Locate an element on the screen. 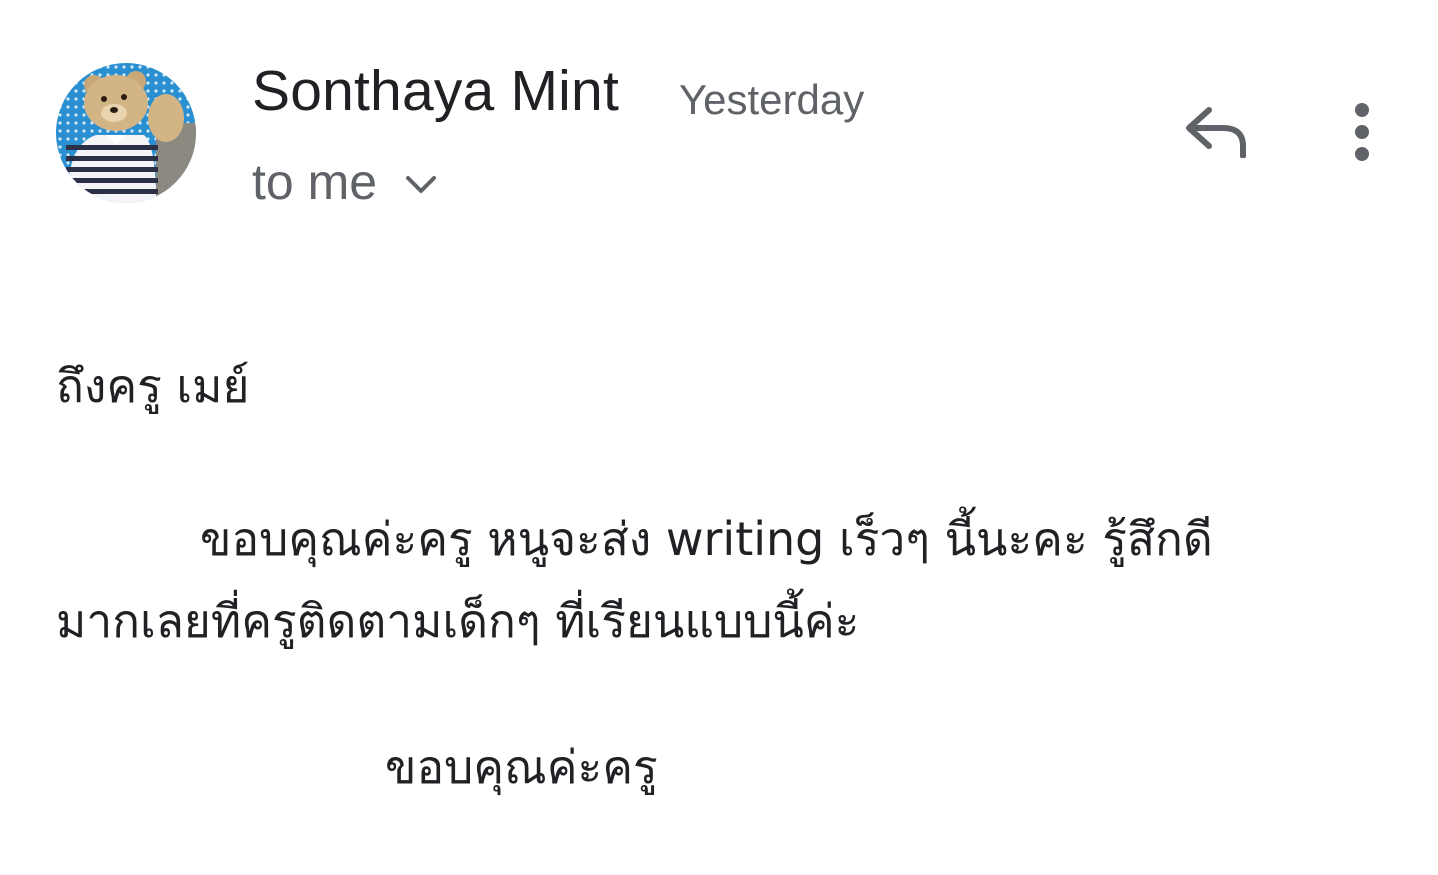  sender-avatar is located at coordinates (126, 133).